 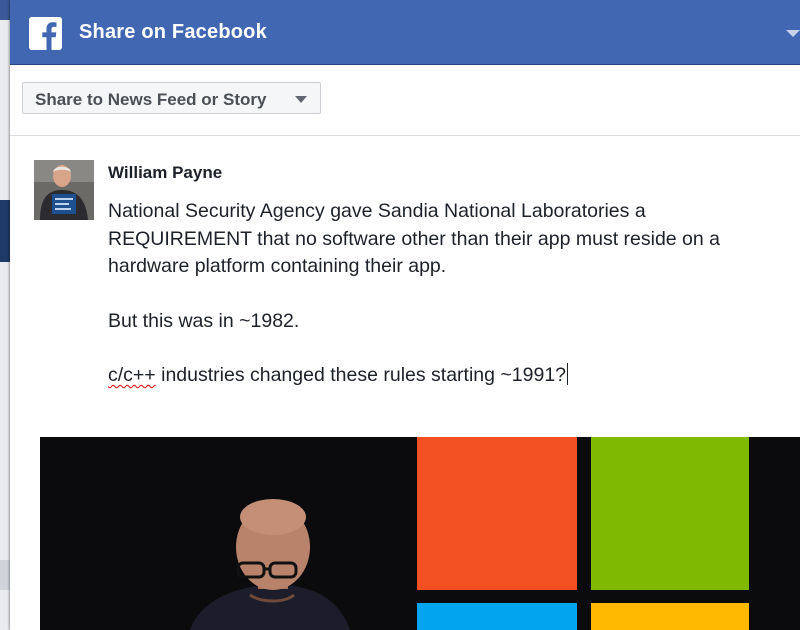 I want to click on speaker-figure, so click(x=270, y=564).